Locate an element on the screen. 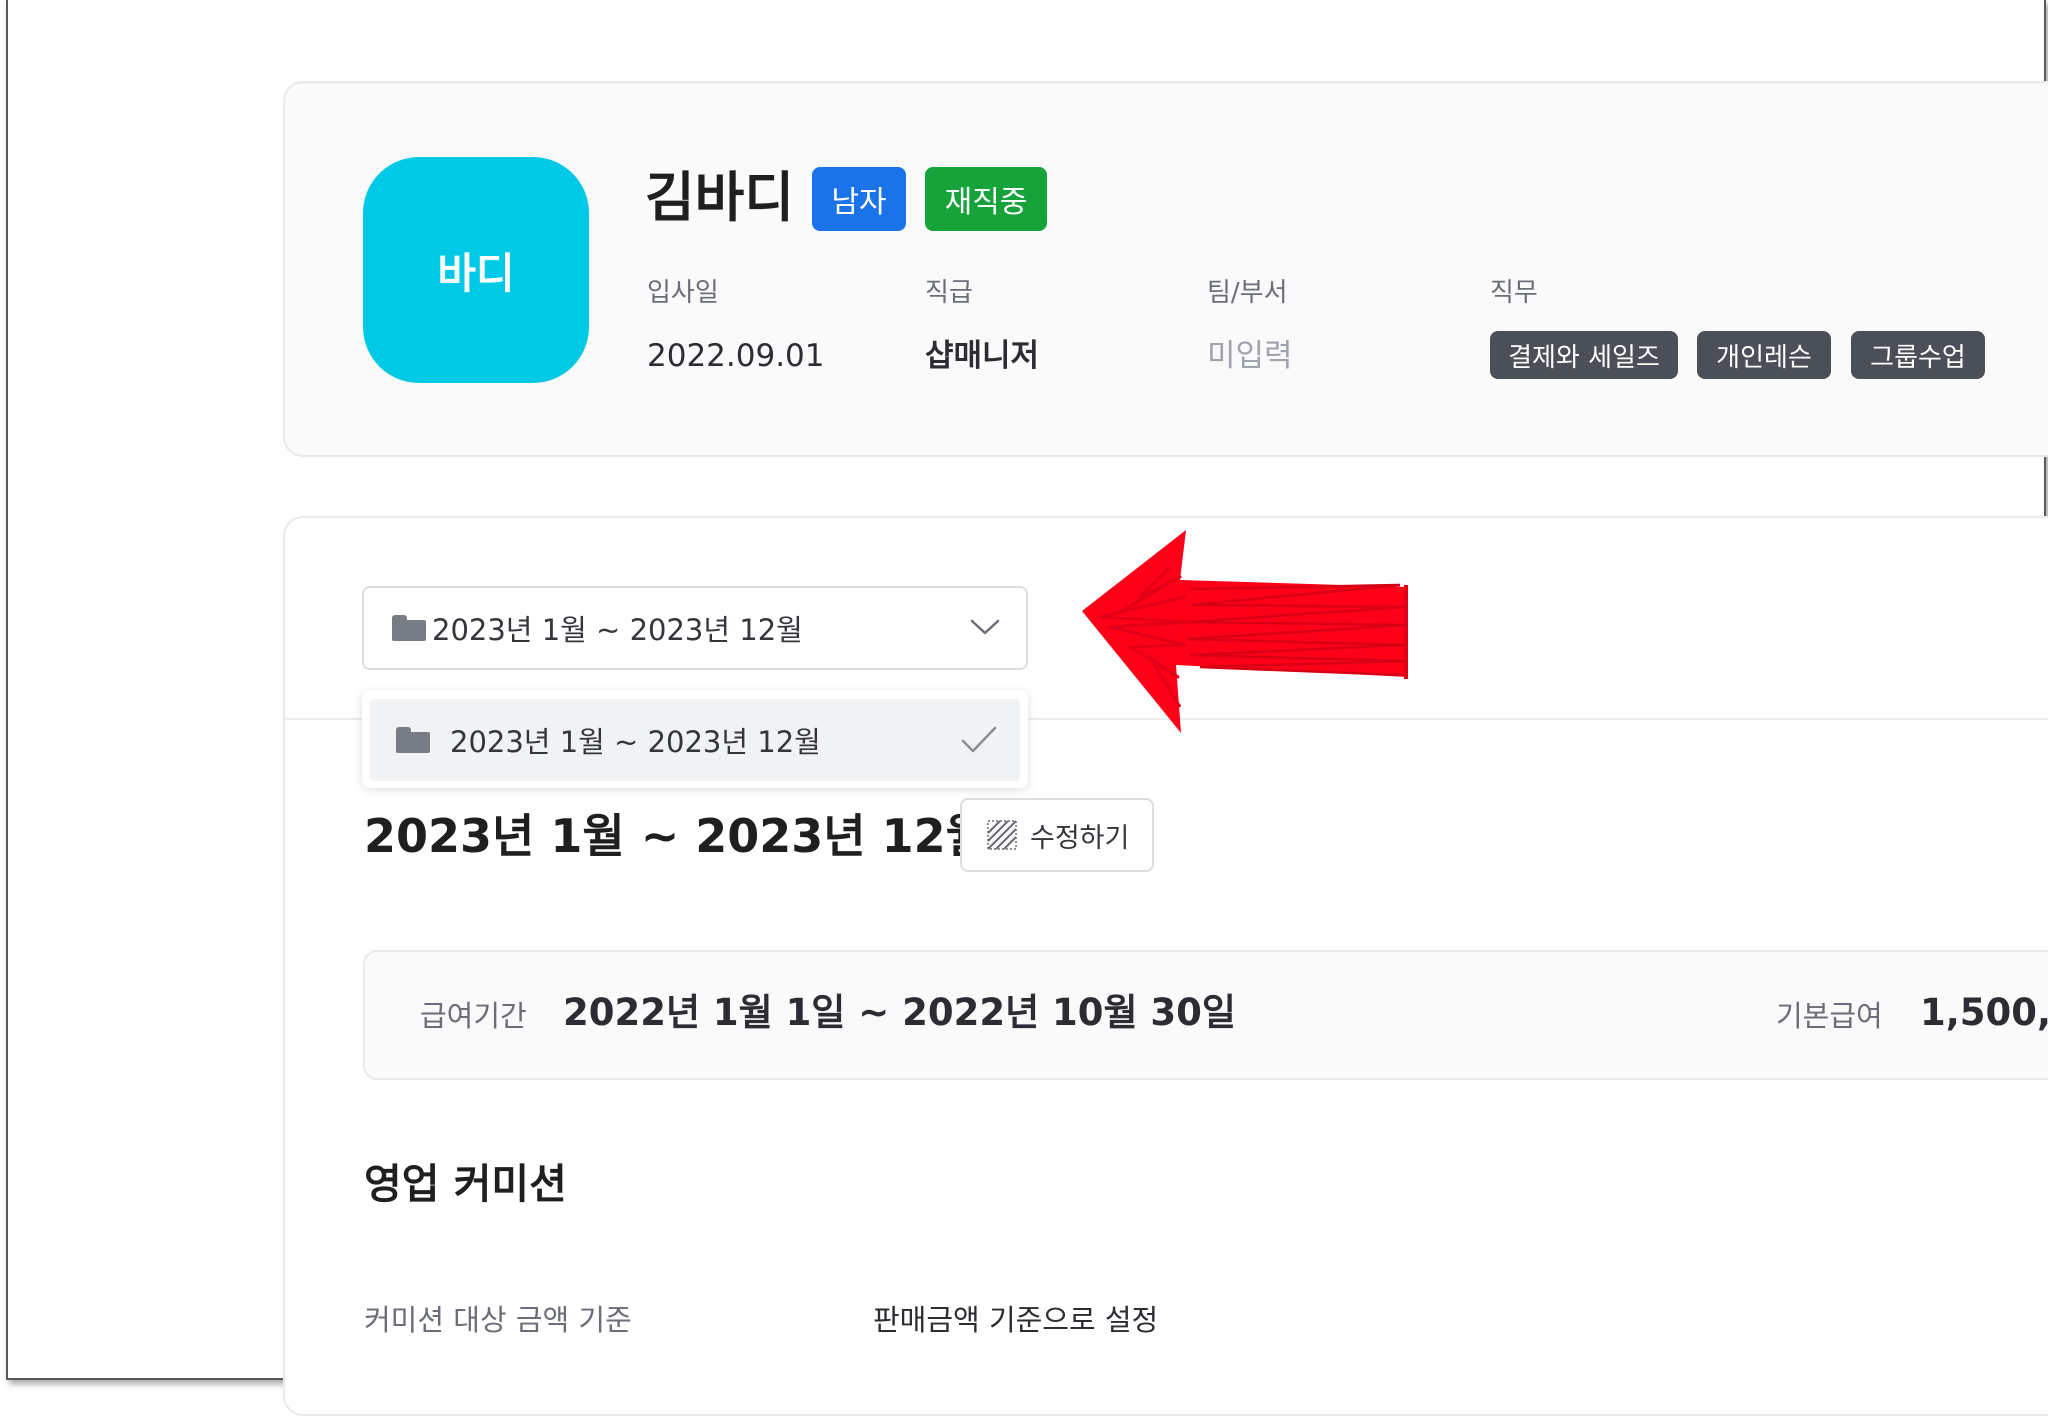 Image resolution: width=2048 pixels, height=1416 pixels. commission-basis-value: 판매금액 기준으로 설정 is located at coordinates (1016, 1320).